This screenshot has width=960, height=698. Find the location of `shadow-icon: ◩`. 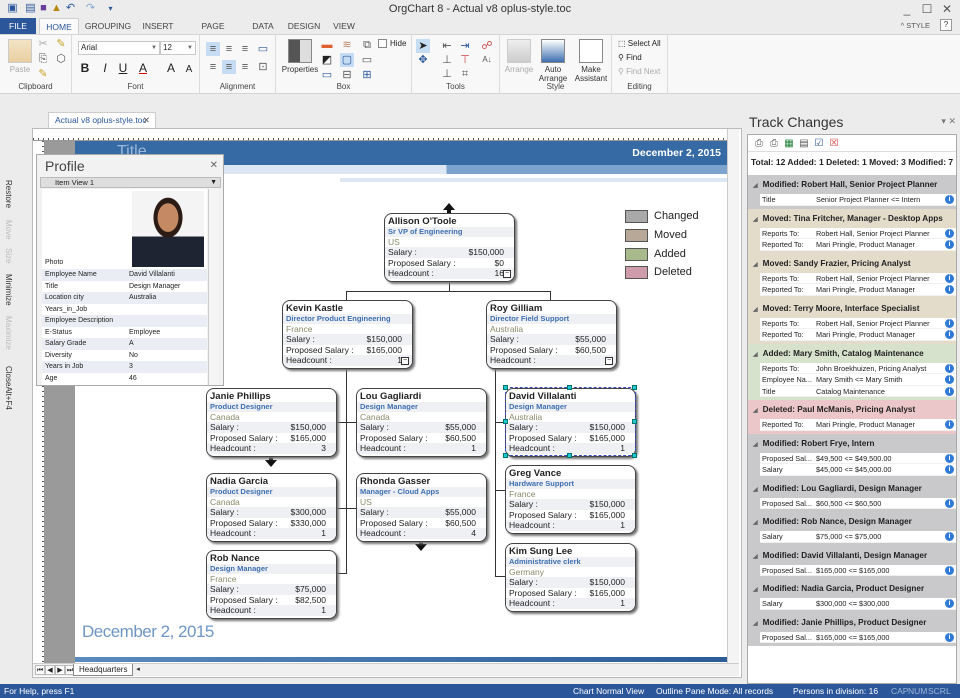

shadow-icon: ◩ is located at coordinates (327, 60).